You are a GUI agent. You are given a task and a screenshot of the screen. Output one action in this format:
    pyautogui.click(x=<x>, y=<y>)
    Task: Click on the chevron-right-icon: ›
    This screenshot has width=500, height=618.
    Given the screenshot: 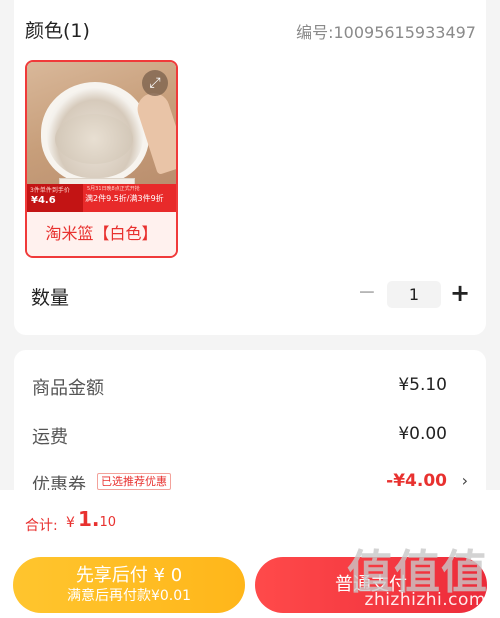 What is the action you would take?
    pyautogui.click(x=465, y=480)
    